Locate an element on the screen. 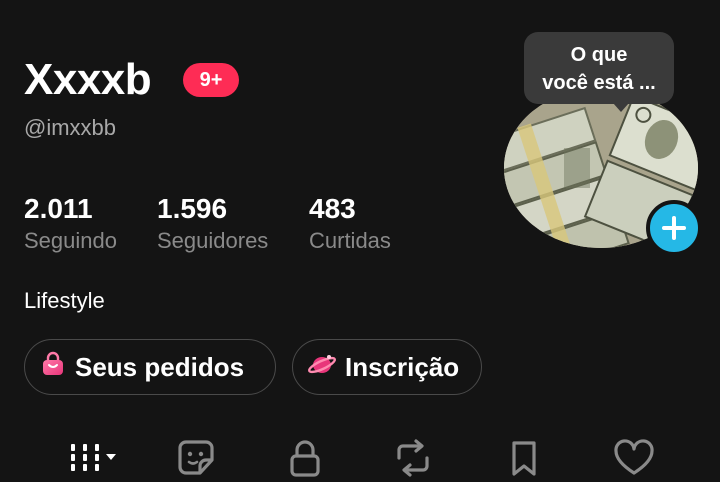 The width and height of the screenshot is (720, 482). bookmark-icon is located at coordinates (524, 458).